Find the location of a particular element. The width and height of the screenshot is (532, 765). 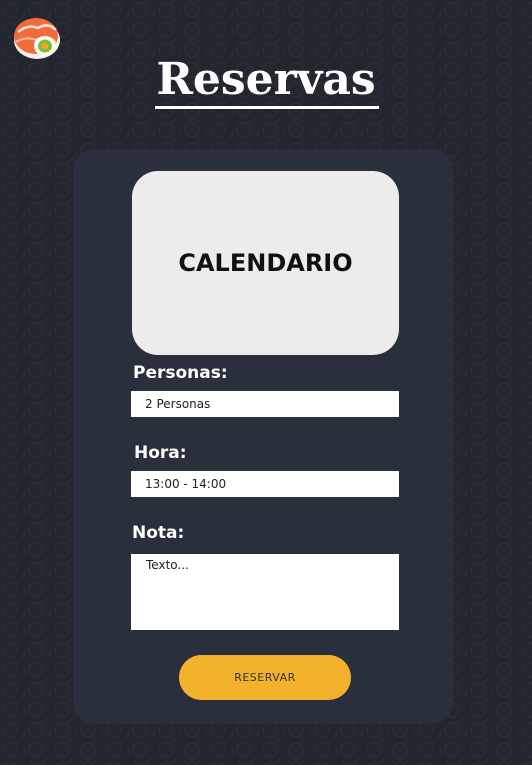

calendar-widget: CALENDARIO is located at coordinates (265, 263).